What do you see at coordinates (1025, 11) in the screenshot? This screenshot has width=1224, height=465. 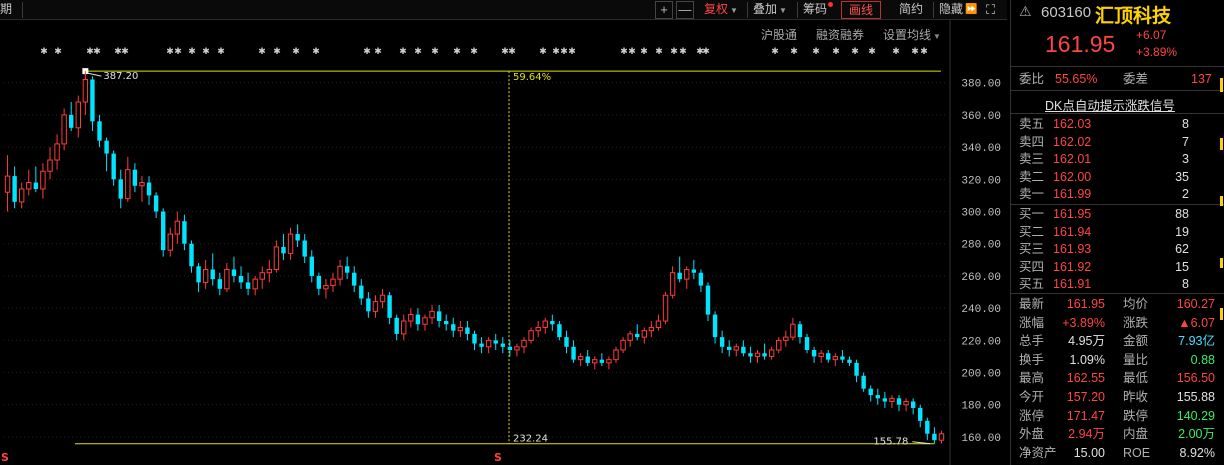 I see `warning-icon: ⚠` at bounding box center [1025, 11].